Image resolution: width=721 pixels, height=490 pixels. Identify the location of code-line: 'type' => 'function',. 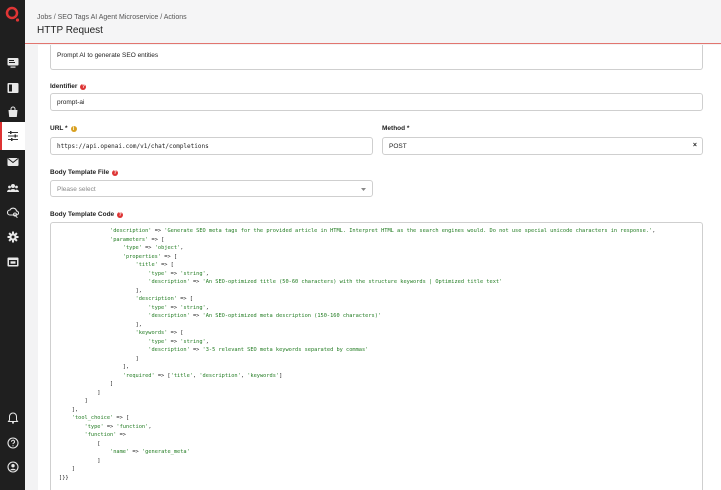
(118, 426).